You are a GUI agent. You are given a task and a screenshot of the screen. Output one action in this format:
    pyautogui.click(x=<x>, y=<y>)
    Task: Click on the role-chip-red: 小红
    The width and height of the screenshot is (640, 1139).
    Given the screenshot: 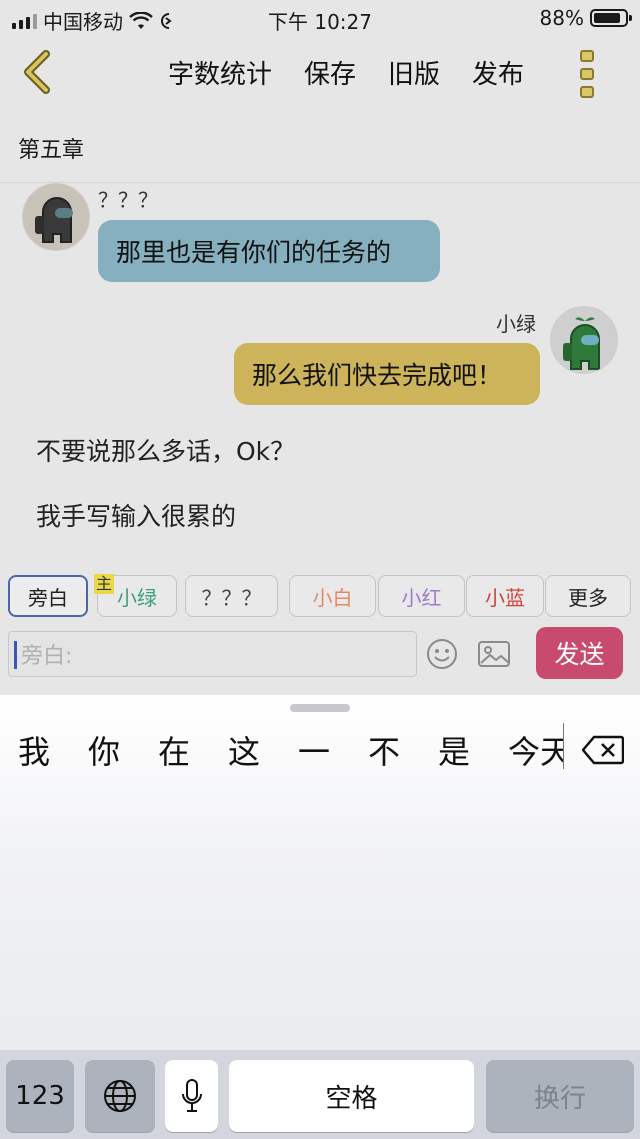 What is the action you would take?
    pyautogui.click(x=421, y=596)
    